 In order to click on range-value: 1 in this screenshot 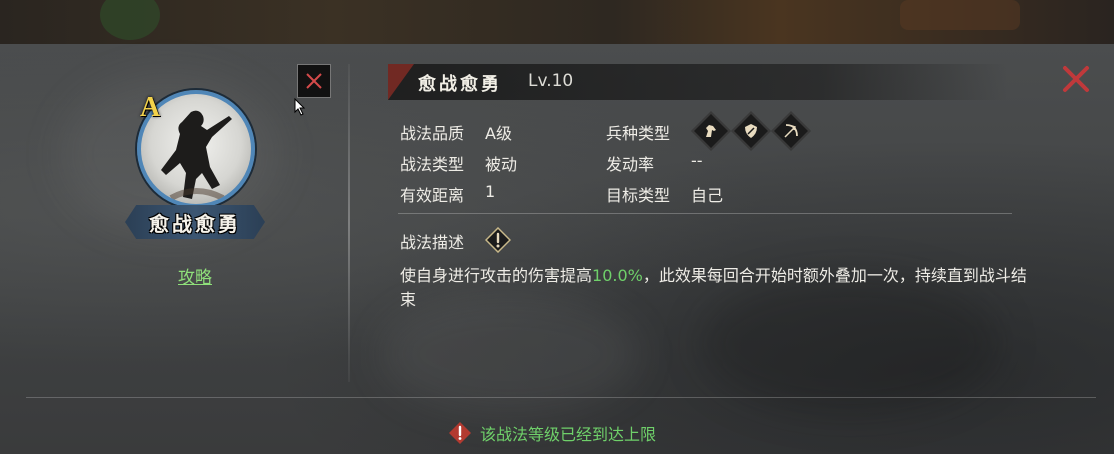, I will do `click(490, 191)`.